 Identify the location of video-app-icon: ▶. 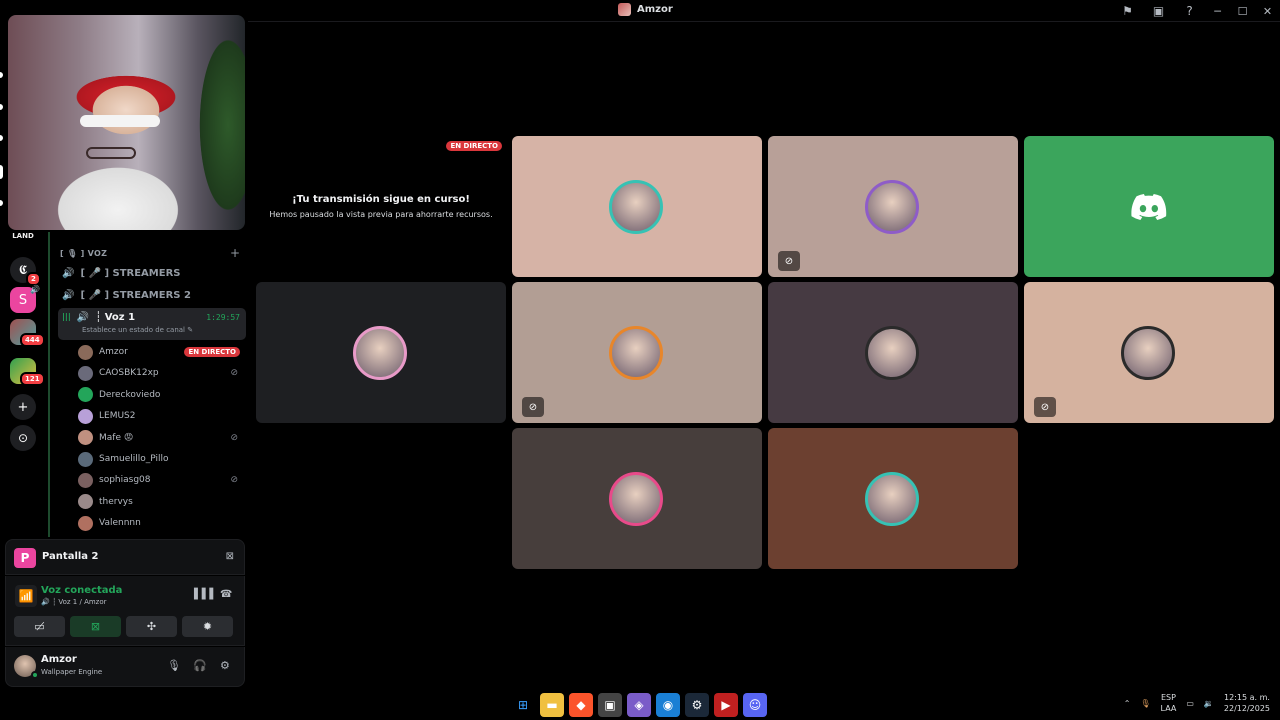
(726, 705).